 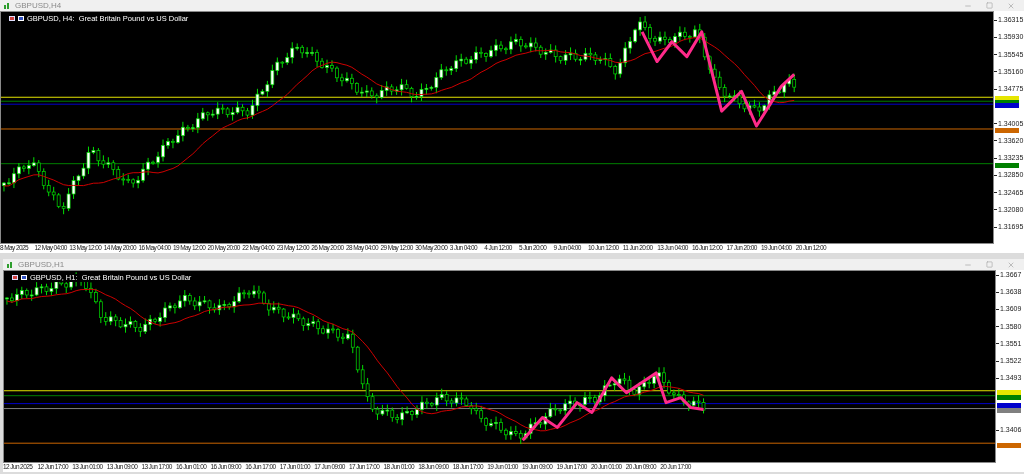 I want to click on window-title: GBPUSD,H4, so click(x=38, y=5).